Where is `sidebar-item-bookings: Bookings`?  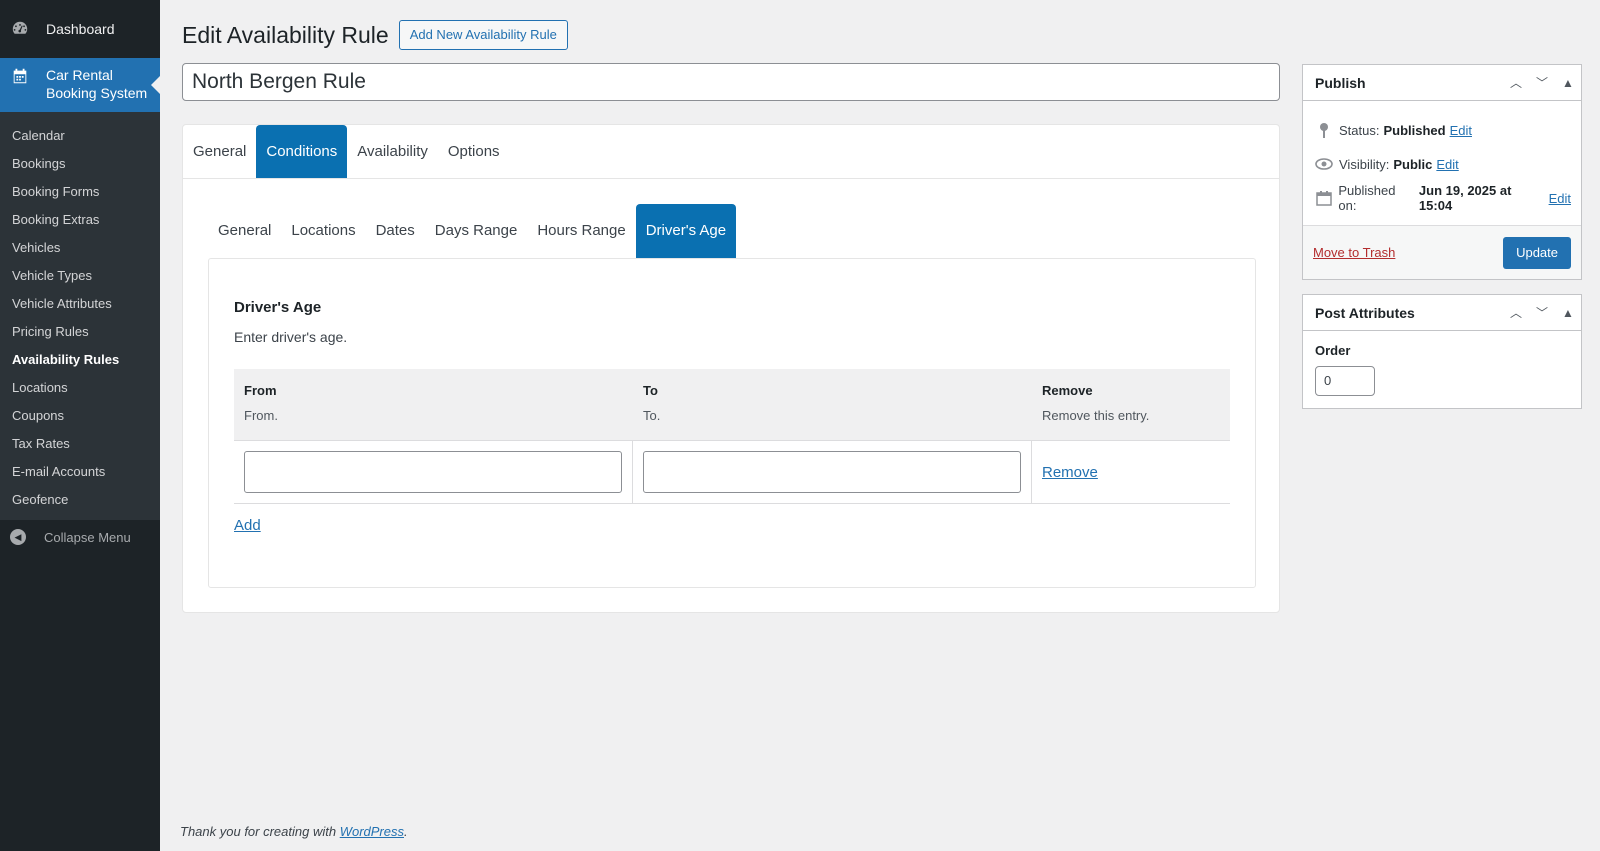 sidebar-item-bookings: Bookings is located at coordinates (80, 164).